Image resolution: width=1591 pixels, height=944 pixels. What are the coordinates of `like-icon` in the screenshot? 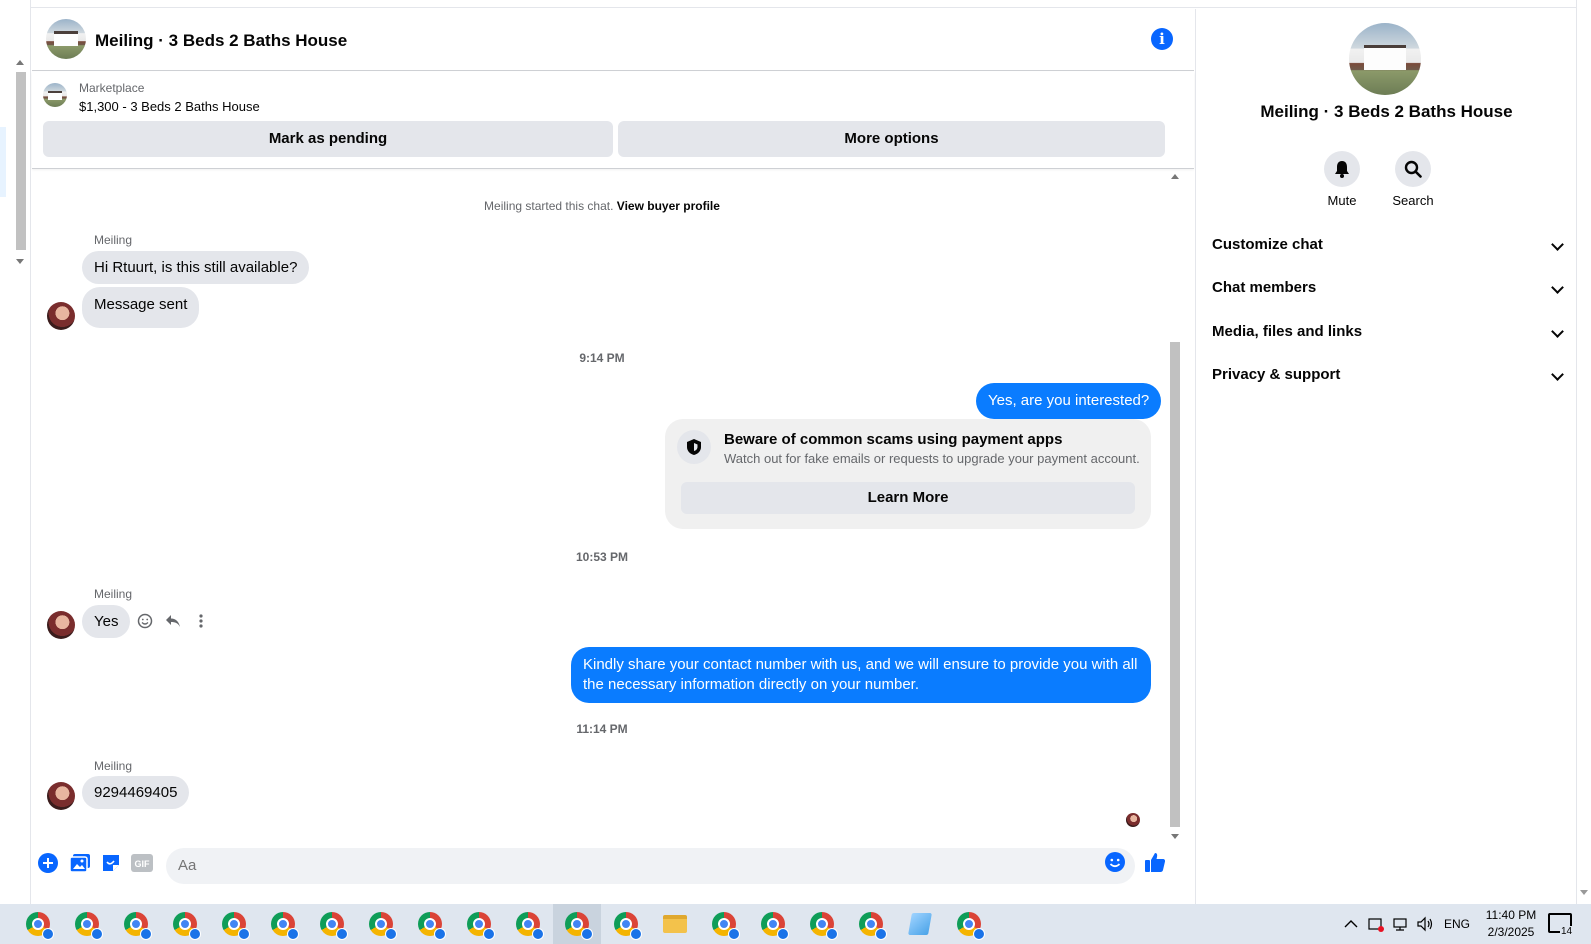 It's located at (1155, 862).